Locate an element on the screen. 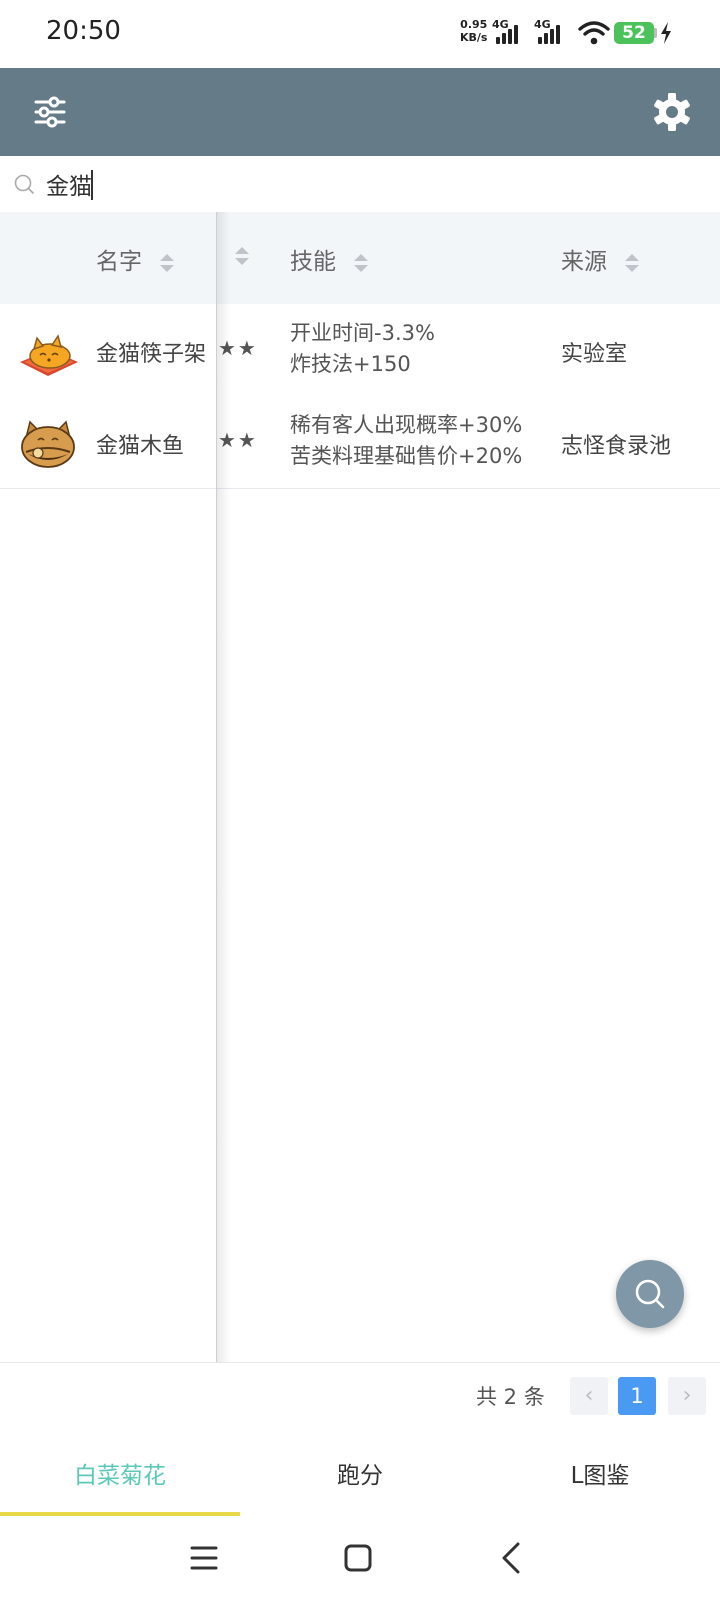 The image size is (720, 1600). gear-icon is located at coordinates (672, 112).